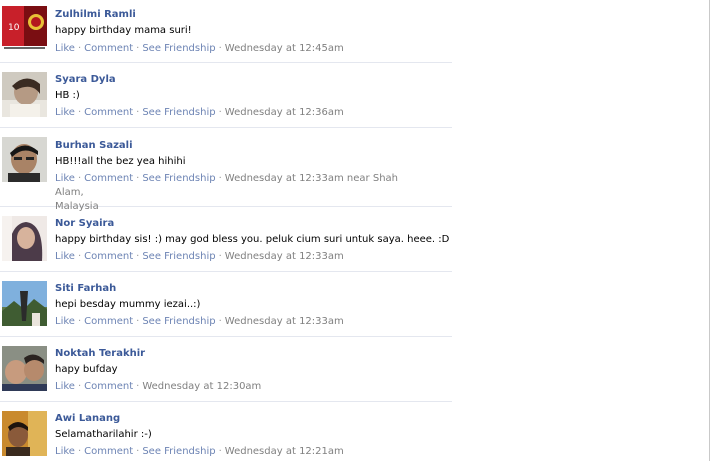 The width and height of the screenshot is (712, 461). I want to click on post-message: hepi besday mummy iezai..:), so click(128, 304).